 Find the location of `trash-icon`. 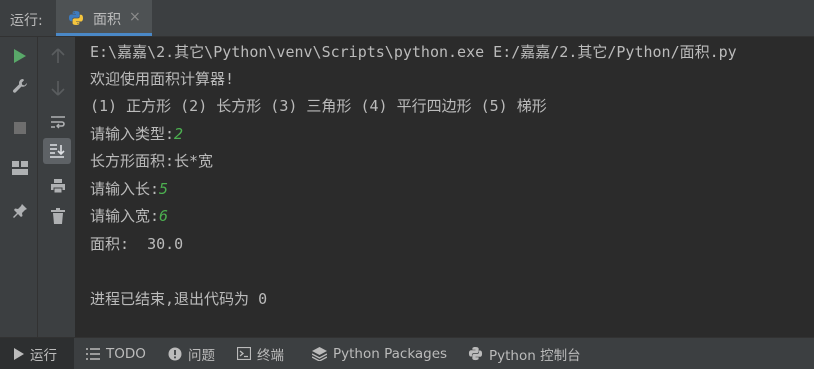

trash-icon is located at coordinates (58, 216).